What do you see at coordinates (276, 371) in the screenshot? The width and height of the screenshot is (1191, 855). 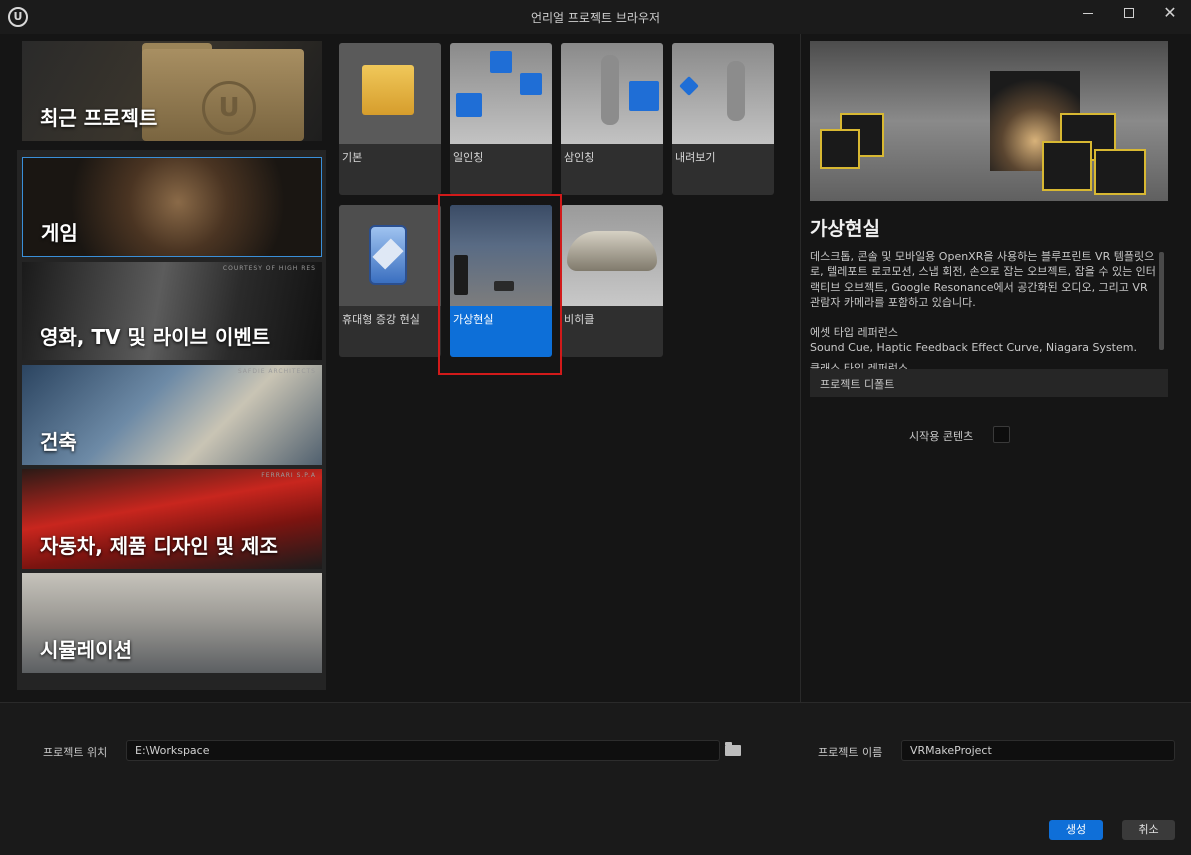 I see `image-credit: SAFDIE ARCHITECTS` at bounding box center [276, 371].